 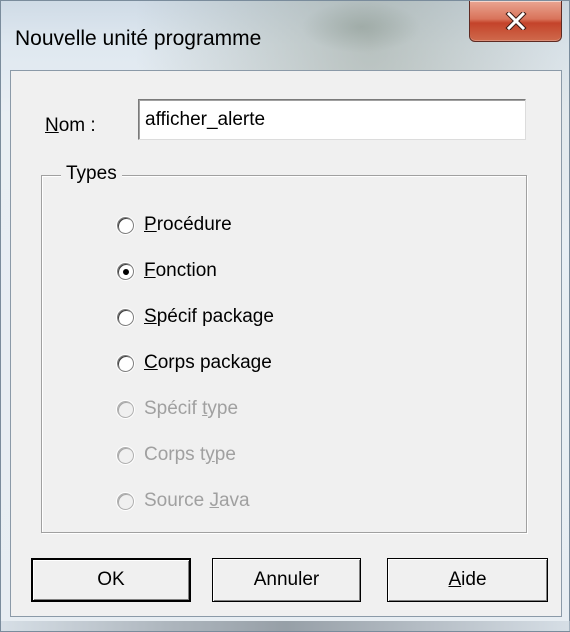 What do you see at coordinates (285, 626) in the screenshot?
I see `window-bottom-edge` at bounding box center [285, 626].